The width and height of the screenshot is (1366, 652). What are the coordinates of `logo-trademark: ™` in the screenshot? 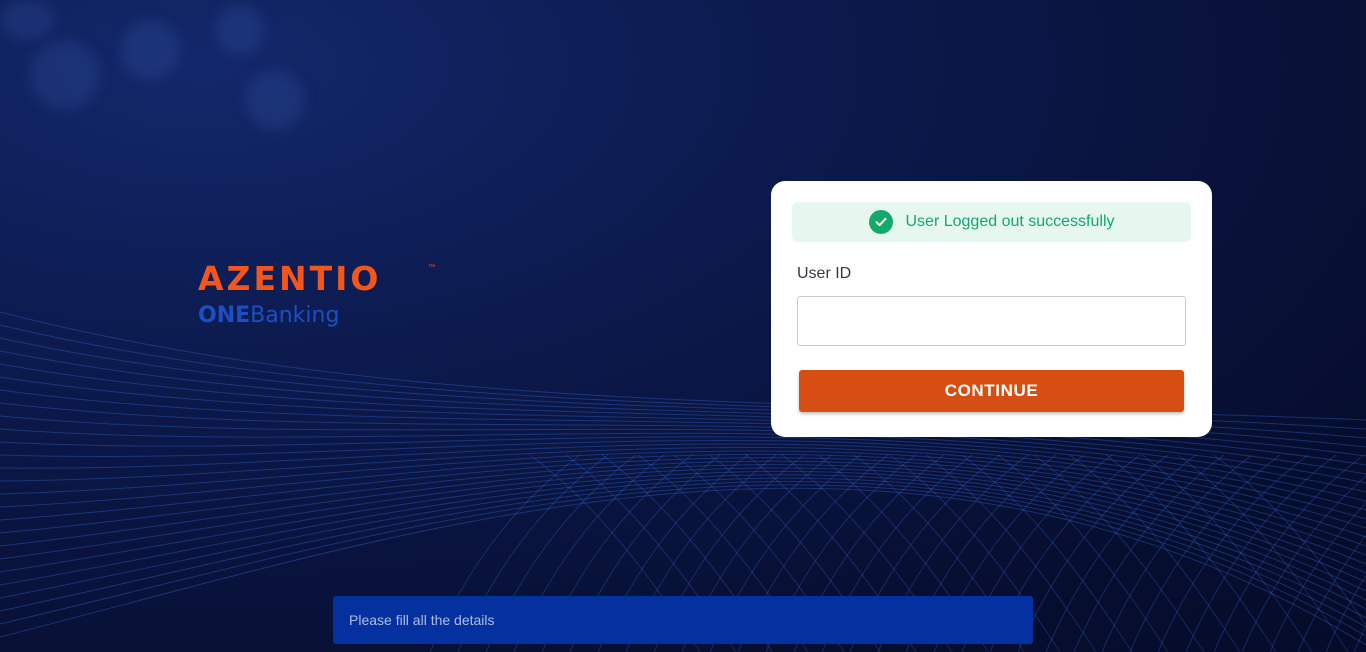 It's located at (431, 267).